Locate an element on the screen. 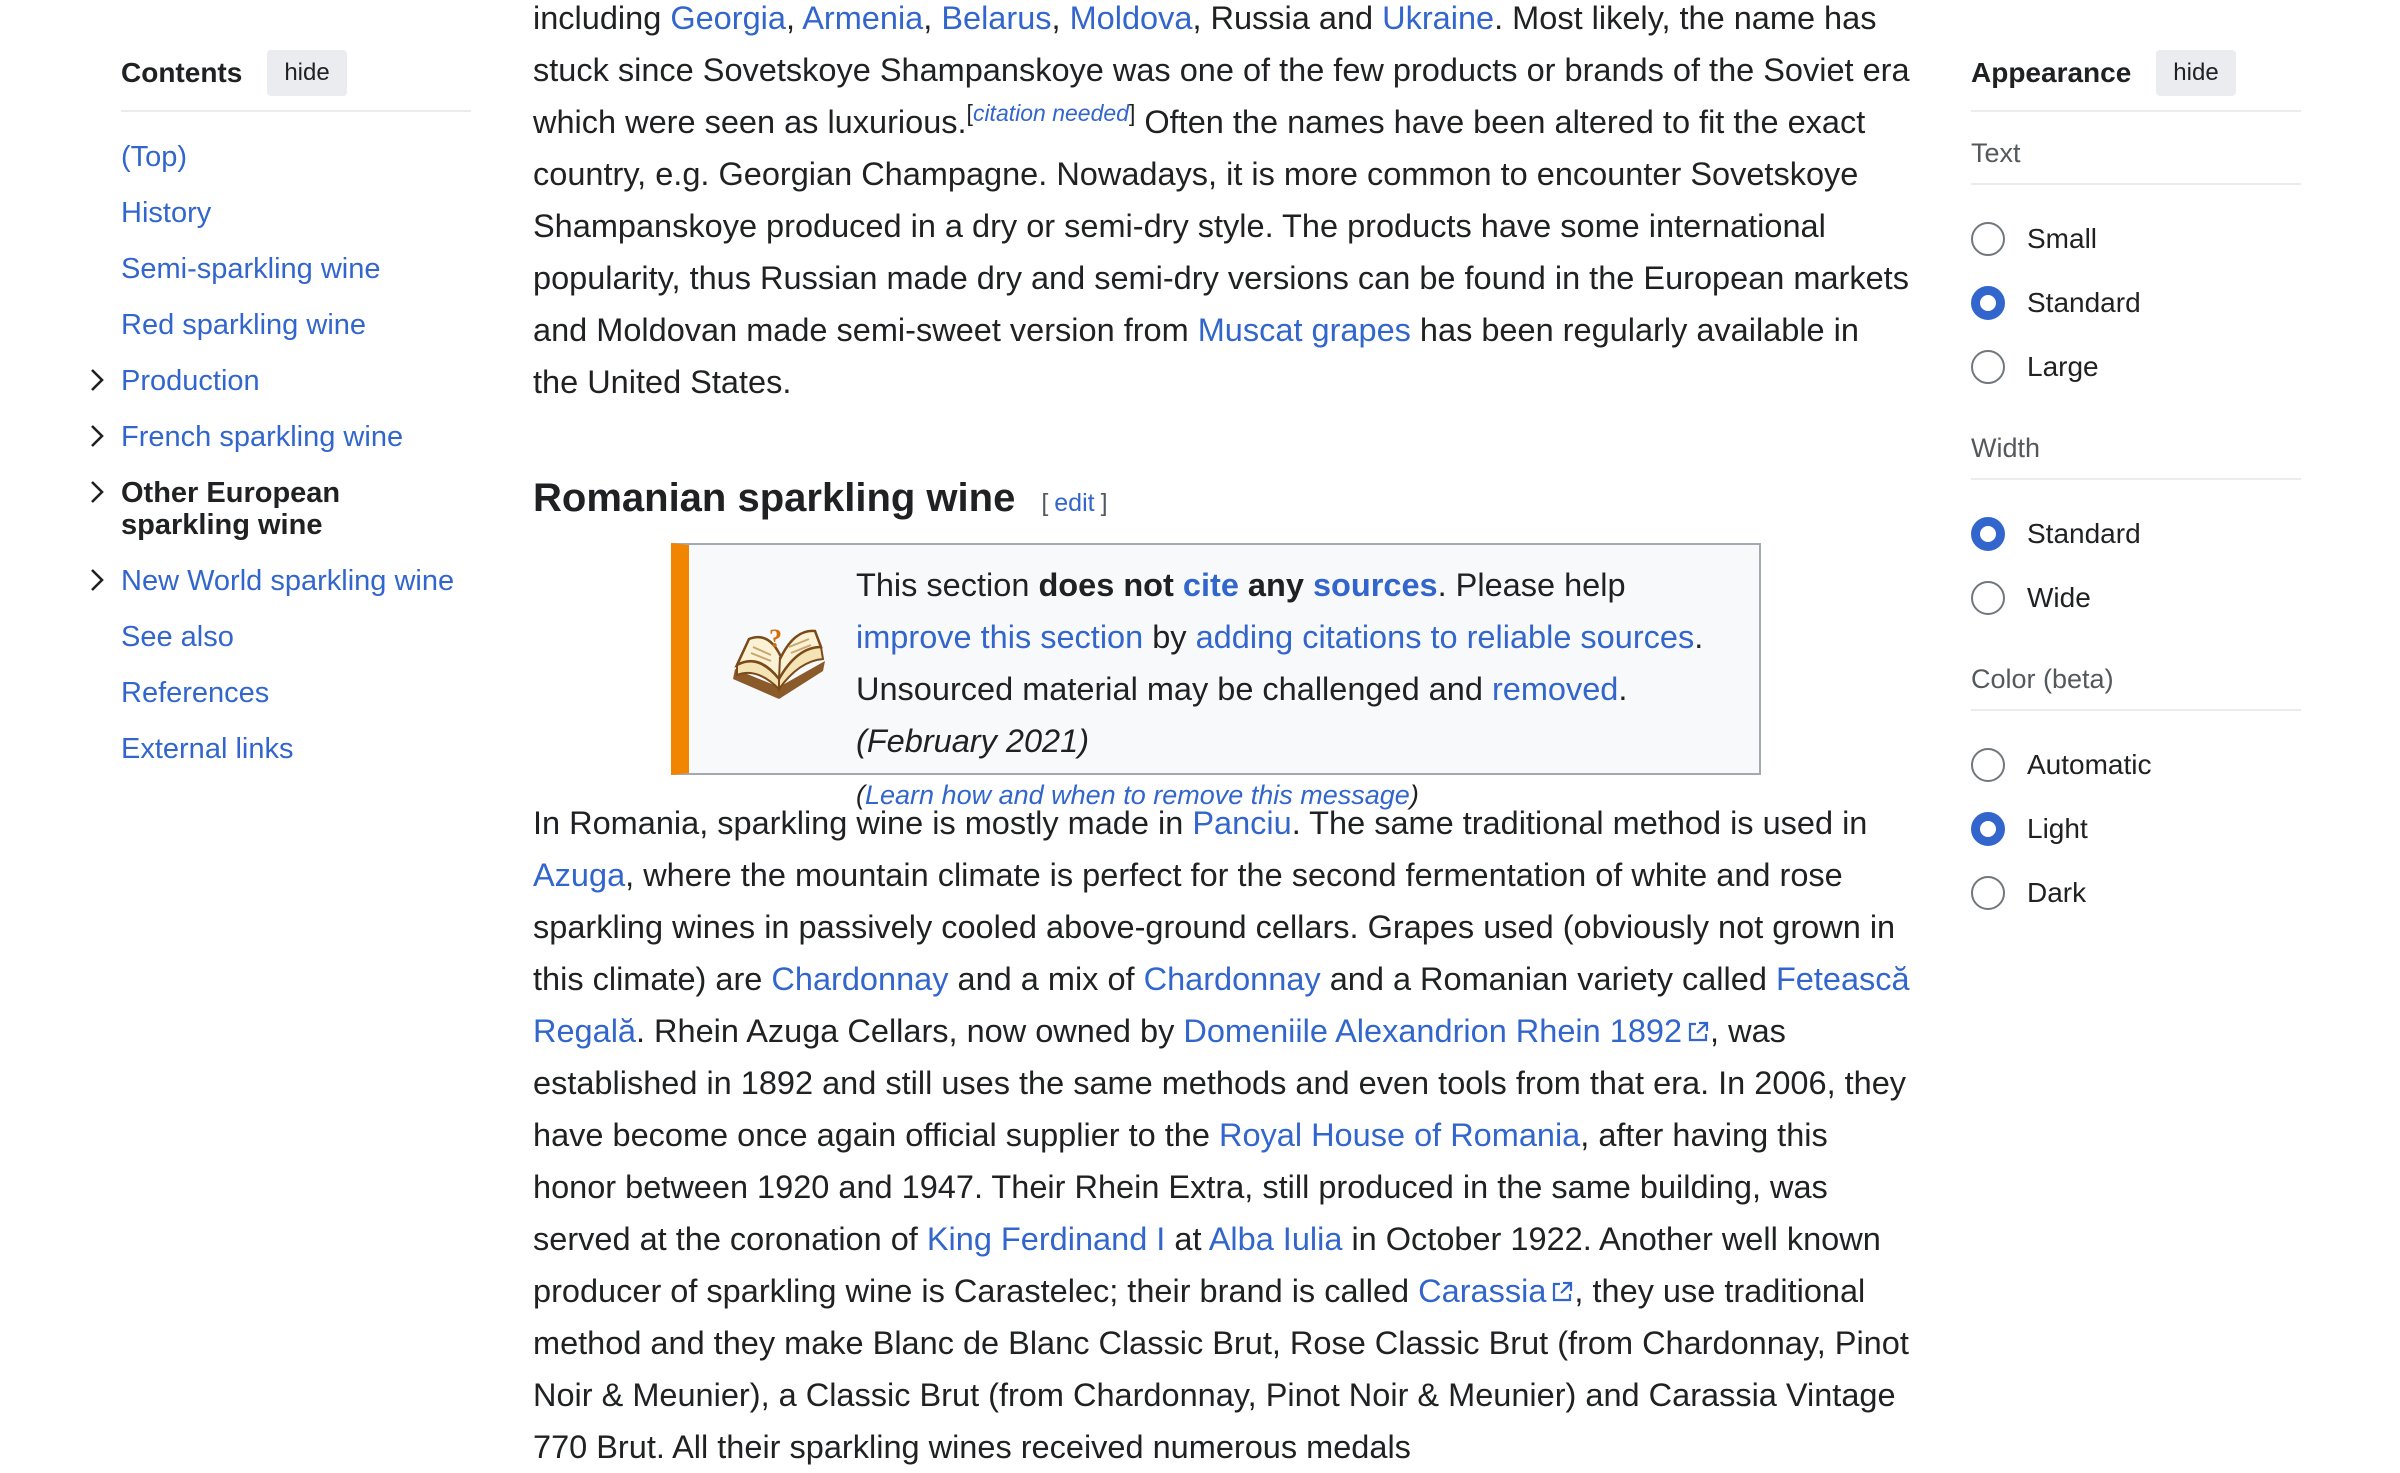  toc-item-semi-sparkling-wine: Semi-sparkling wine is located at coordinates (296, 268).